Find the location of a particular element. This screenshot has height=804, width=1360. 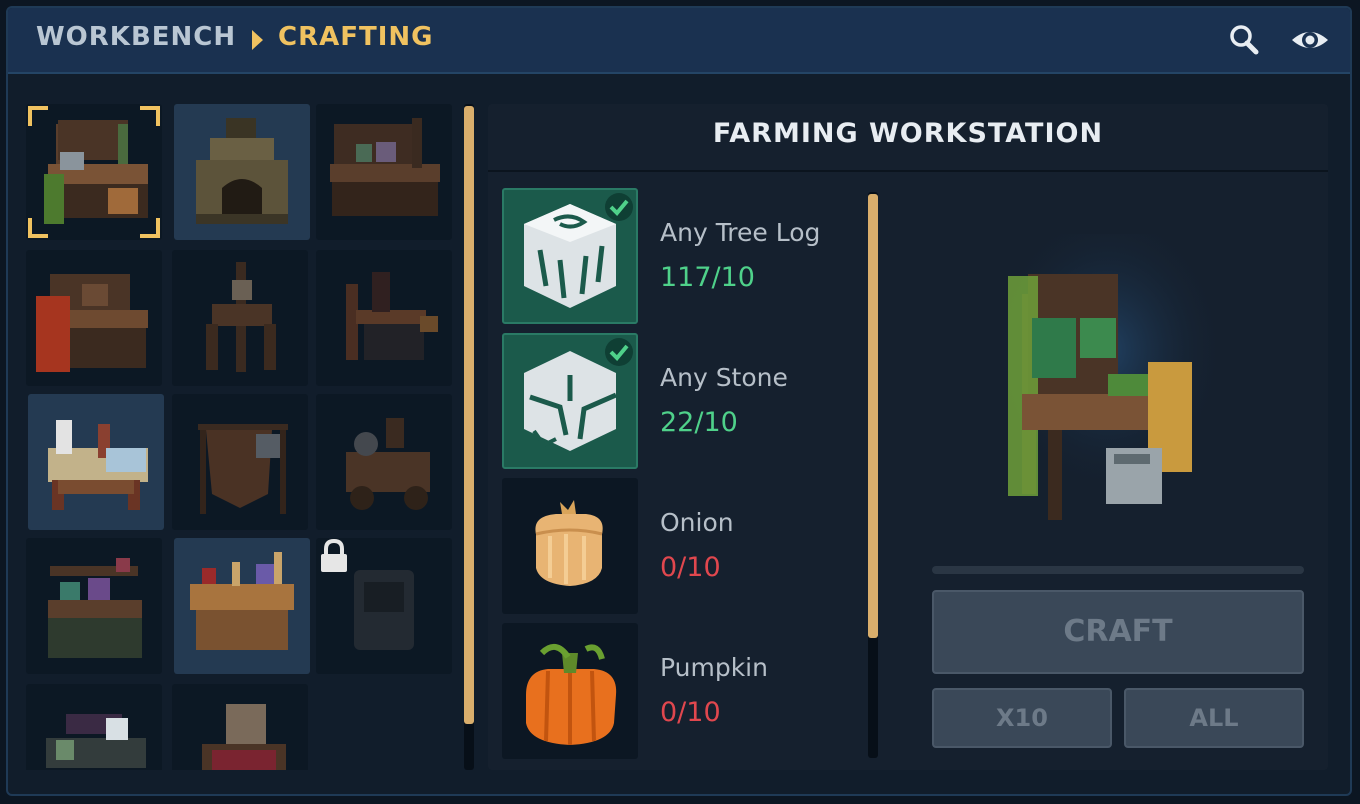

station-alchemy-workstation is located at coordinates (384, 172).